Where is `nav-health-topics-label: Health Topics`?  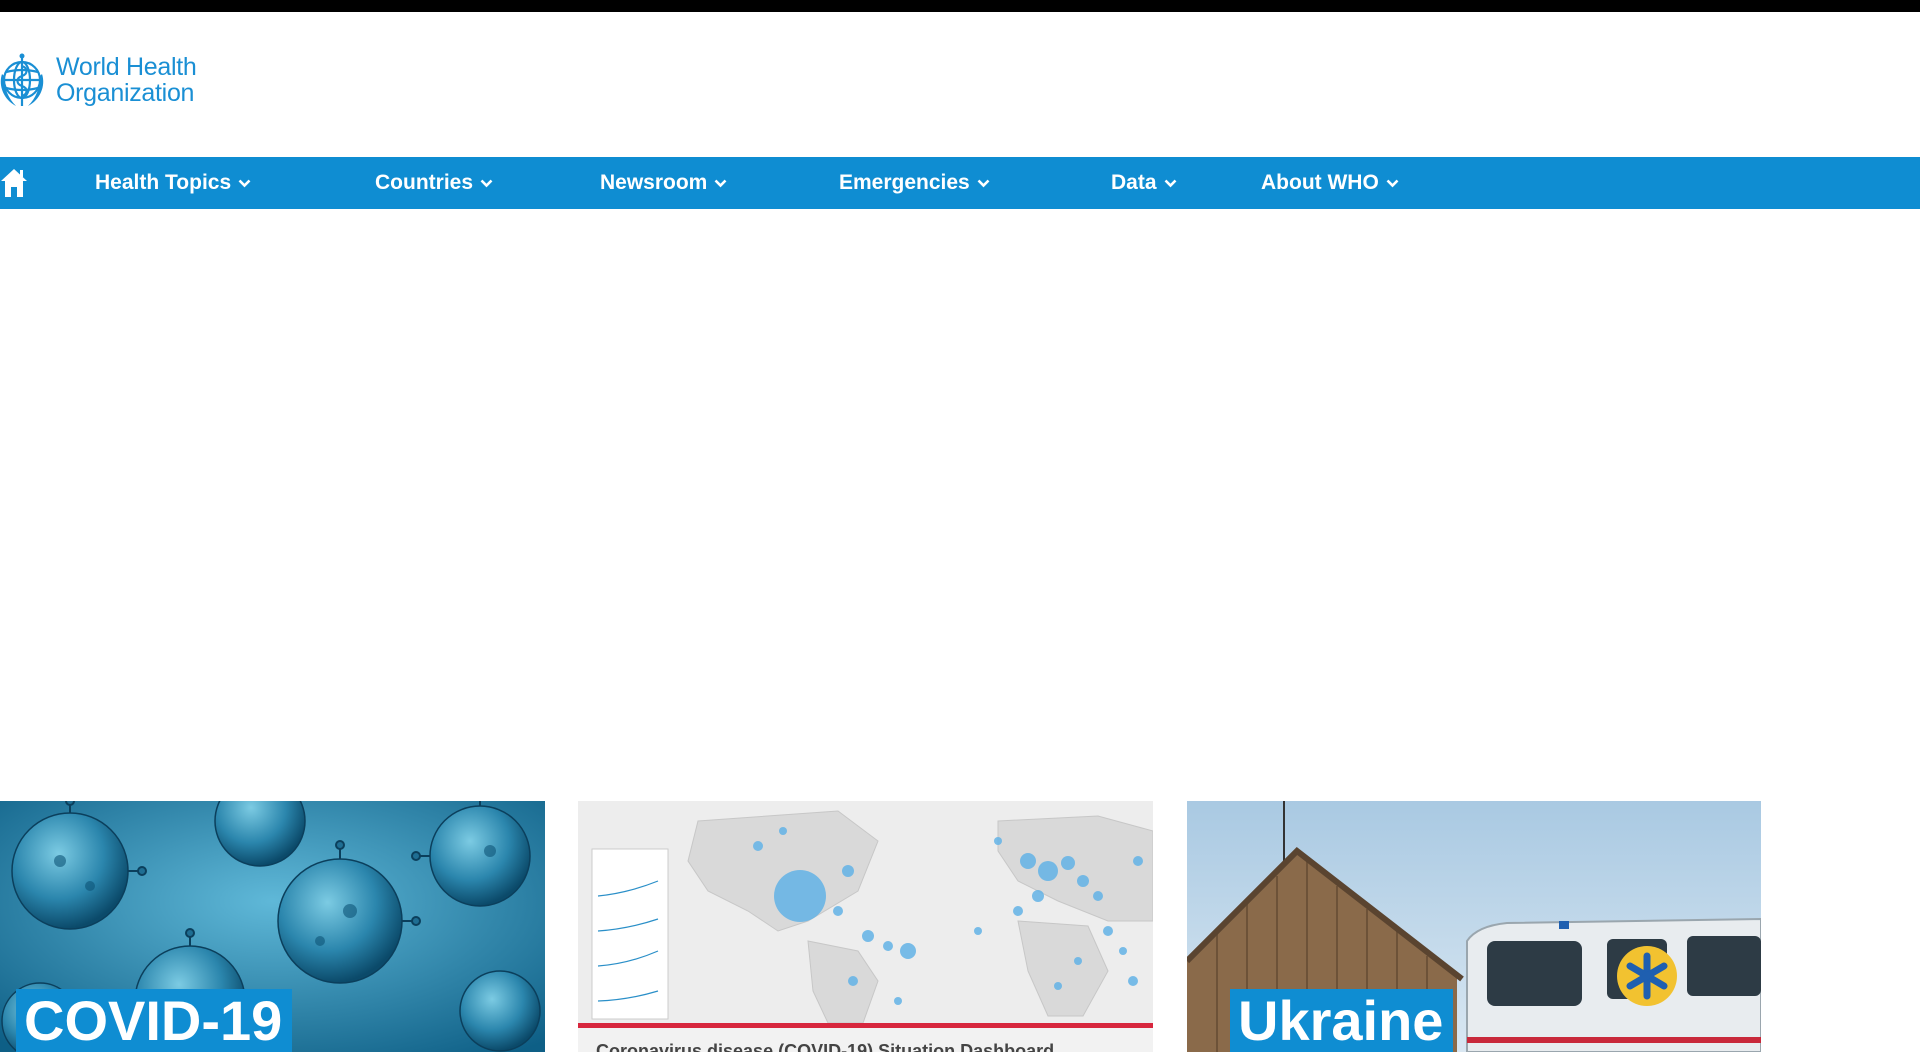 nav-health-topics-label: Health Topics is located at coordinates (163, 182).